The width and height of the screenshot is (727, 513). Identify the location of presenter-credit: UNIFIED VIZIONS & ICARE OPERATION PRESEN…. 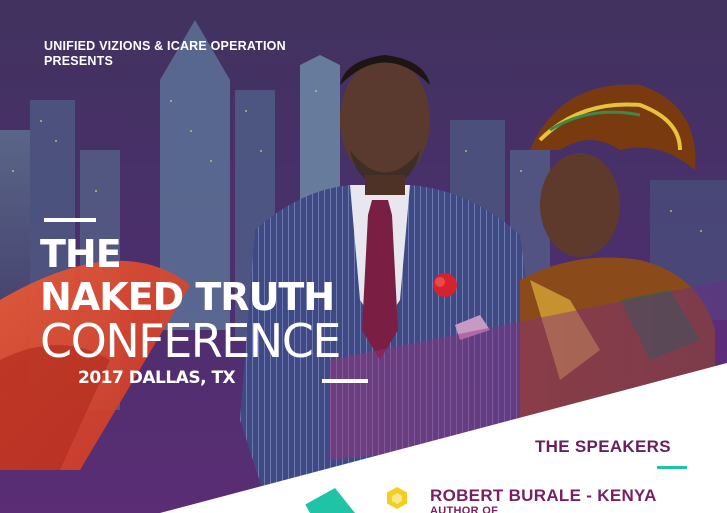
(165, 54).